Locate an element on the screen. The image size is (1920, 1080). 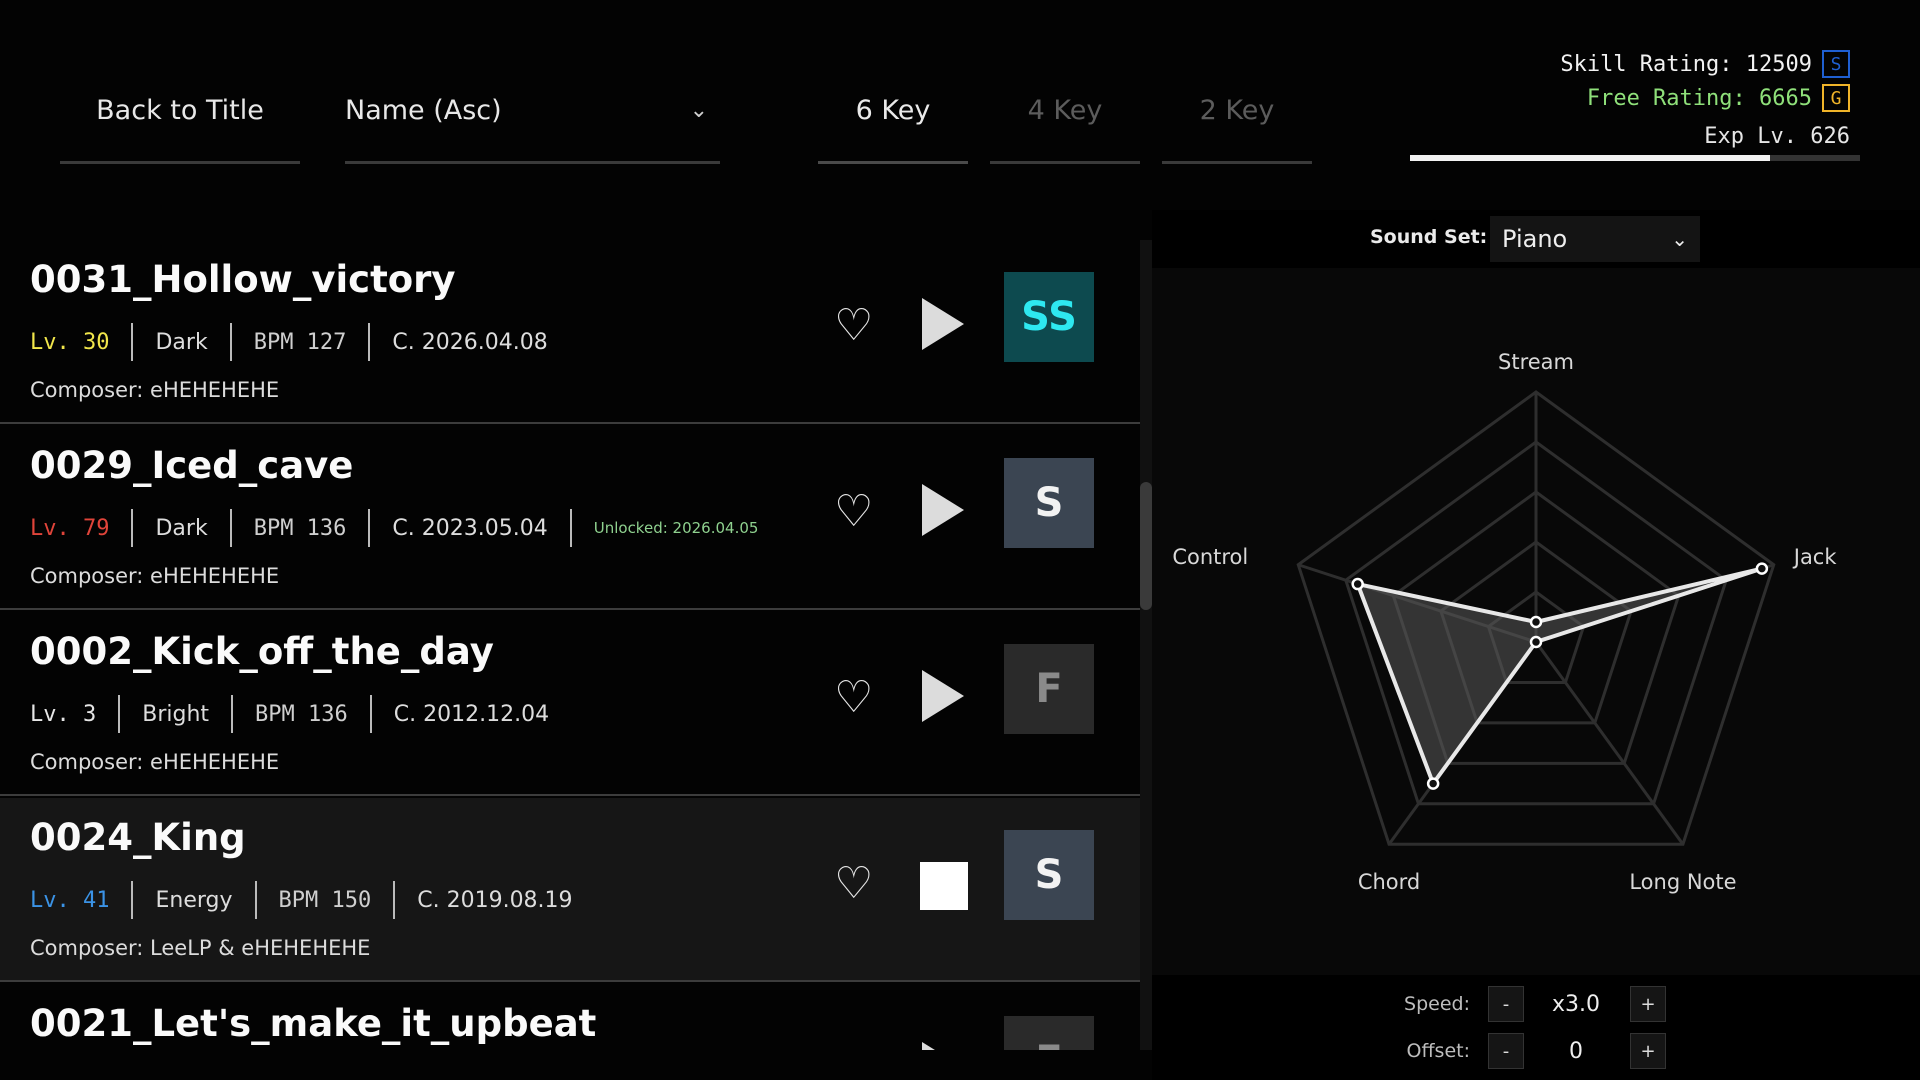
free-rating-label: Free Rating: 6665 is located at coordinates (1699, 98).